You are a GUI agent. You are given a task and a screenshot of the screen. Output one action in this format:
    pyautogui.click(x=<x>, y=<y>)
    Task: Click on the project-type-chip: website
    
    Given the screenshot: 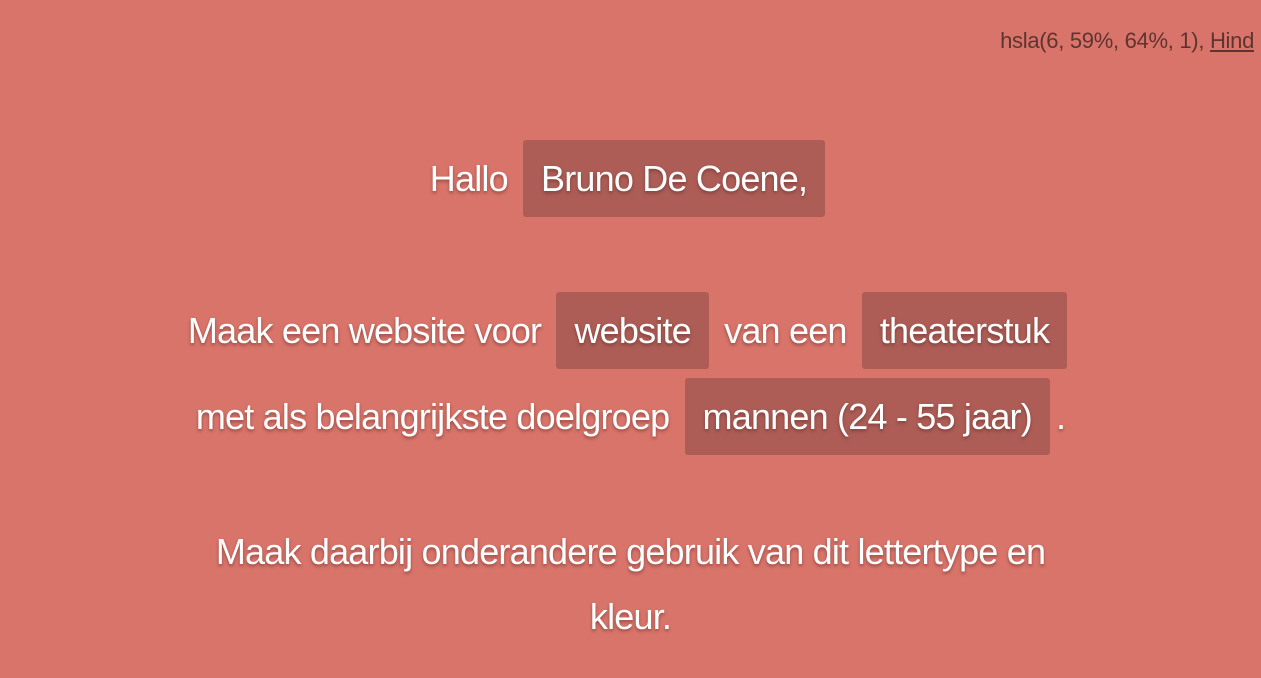 What is the action you would take?
    pyautogui.click(x=632, y=330)
    